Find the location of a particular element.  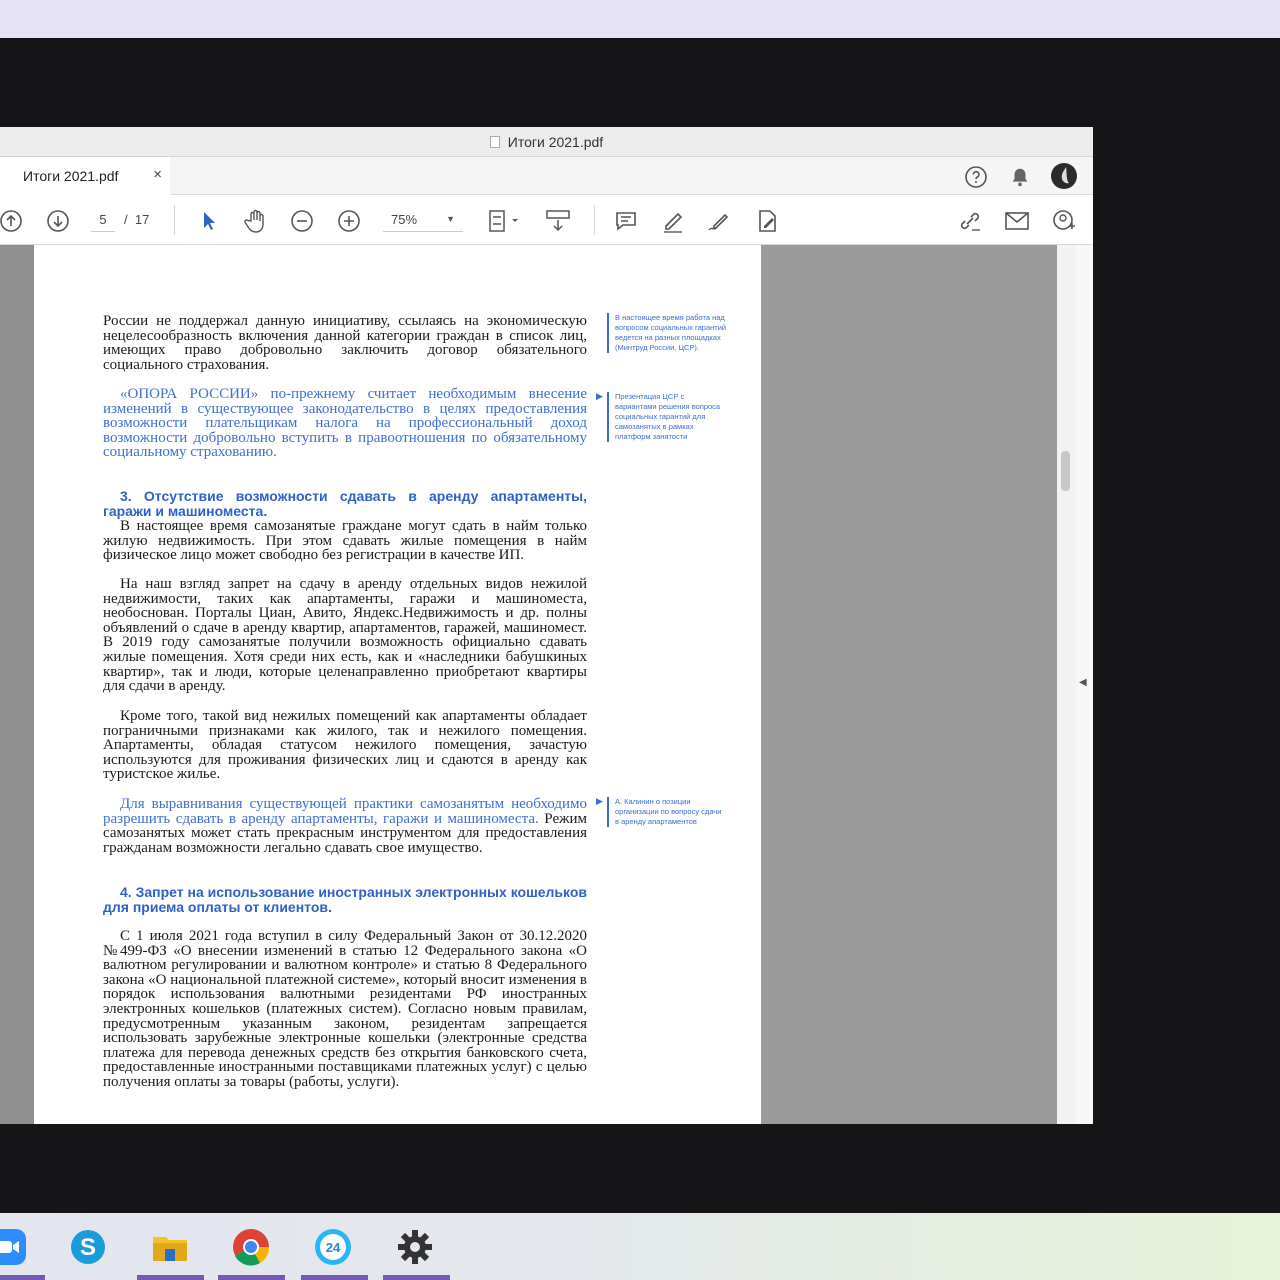

page-count: / 17 is located at coordinates (136, 219).